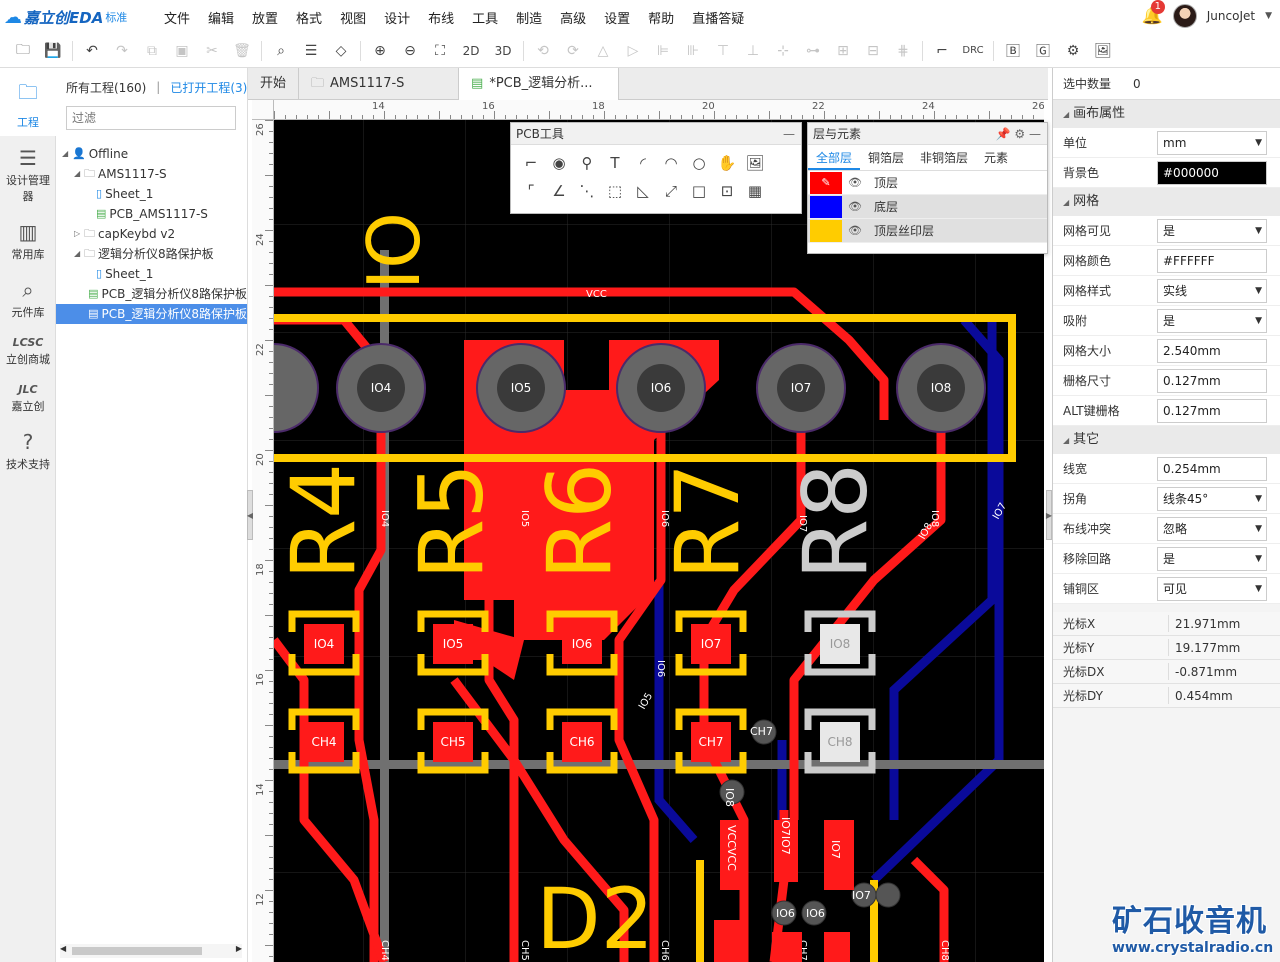 This screenshot has width=1280, height=962. What do you see at coordinates (559, 163) in the screenshot?
I see `pad-tool-icon: ◉` at bounding box center [559, 163].